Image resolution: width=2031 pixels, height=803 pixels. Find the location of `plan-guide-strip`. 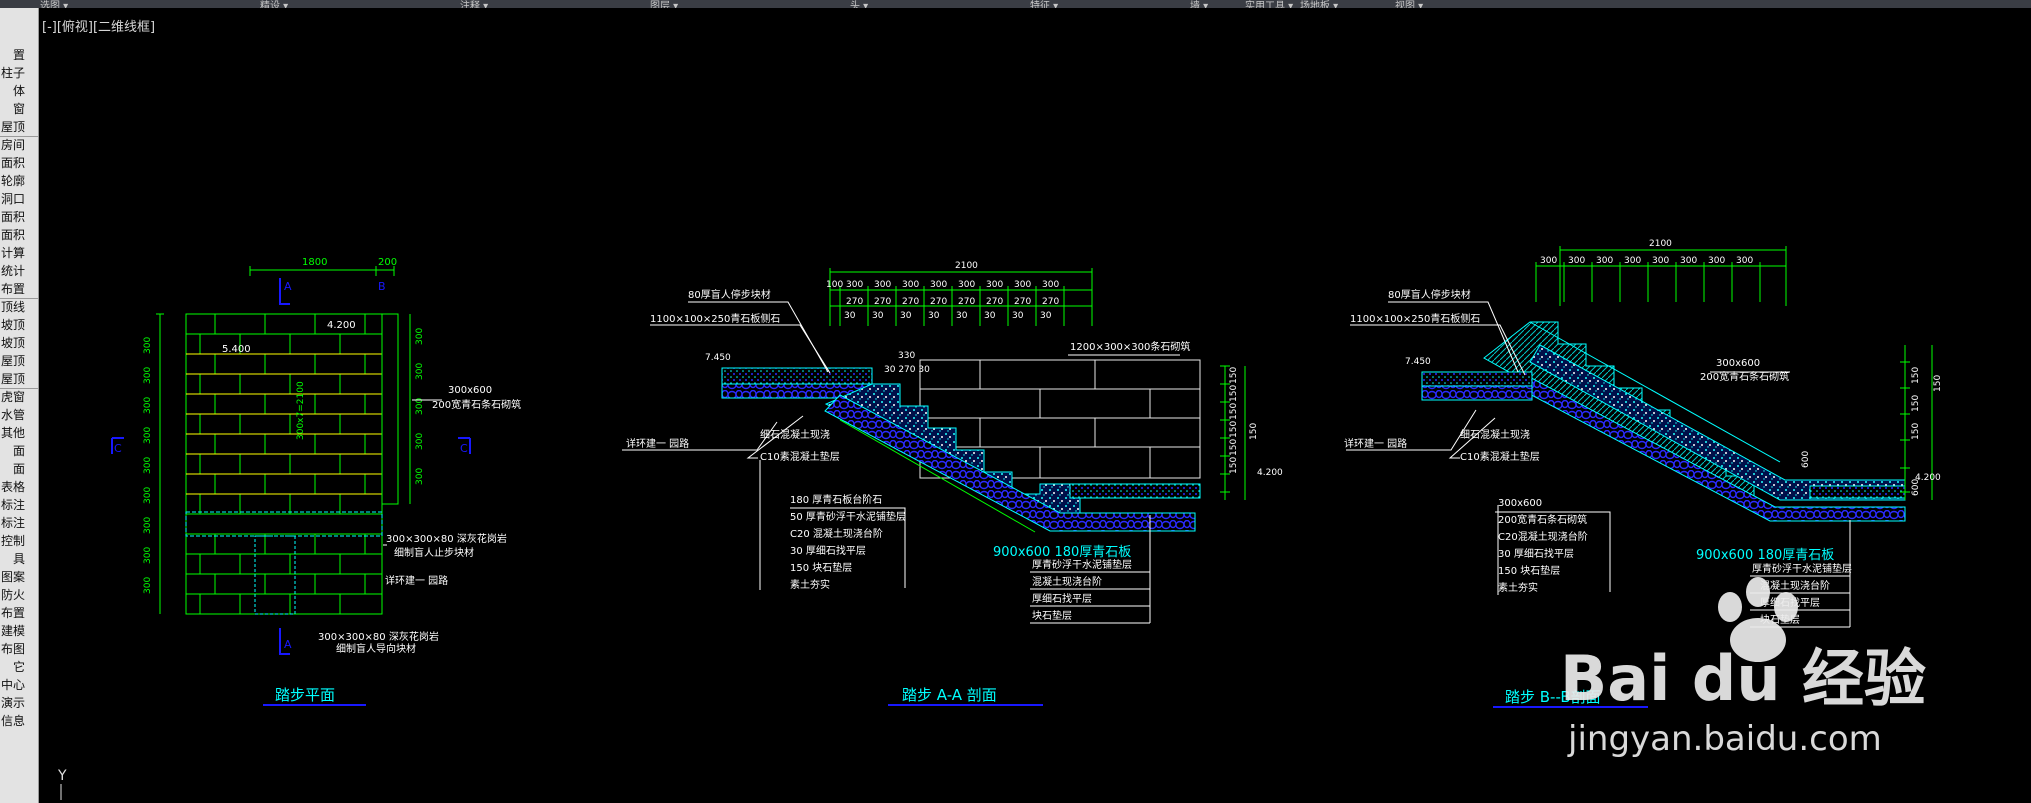

plan-guide-strip is located at coordinates (275, 575).